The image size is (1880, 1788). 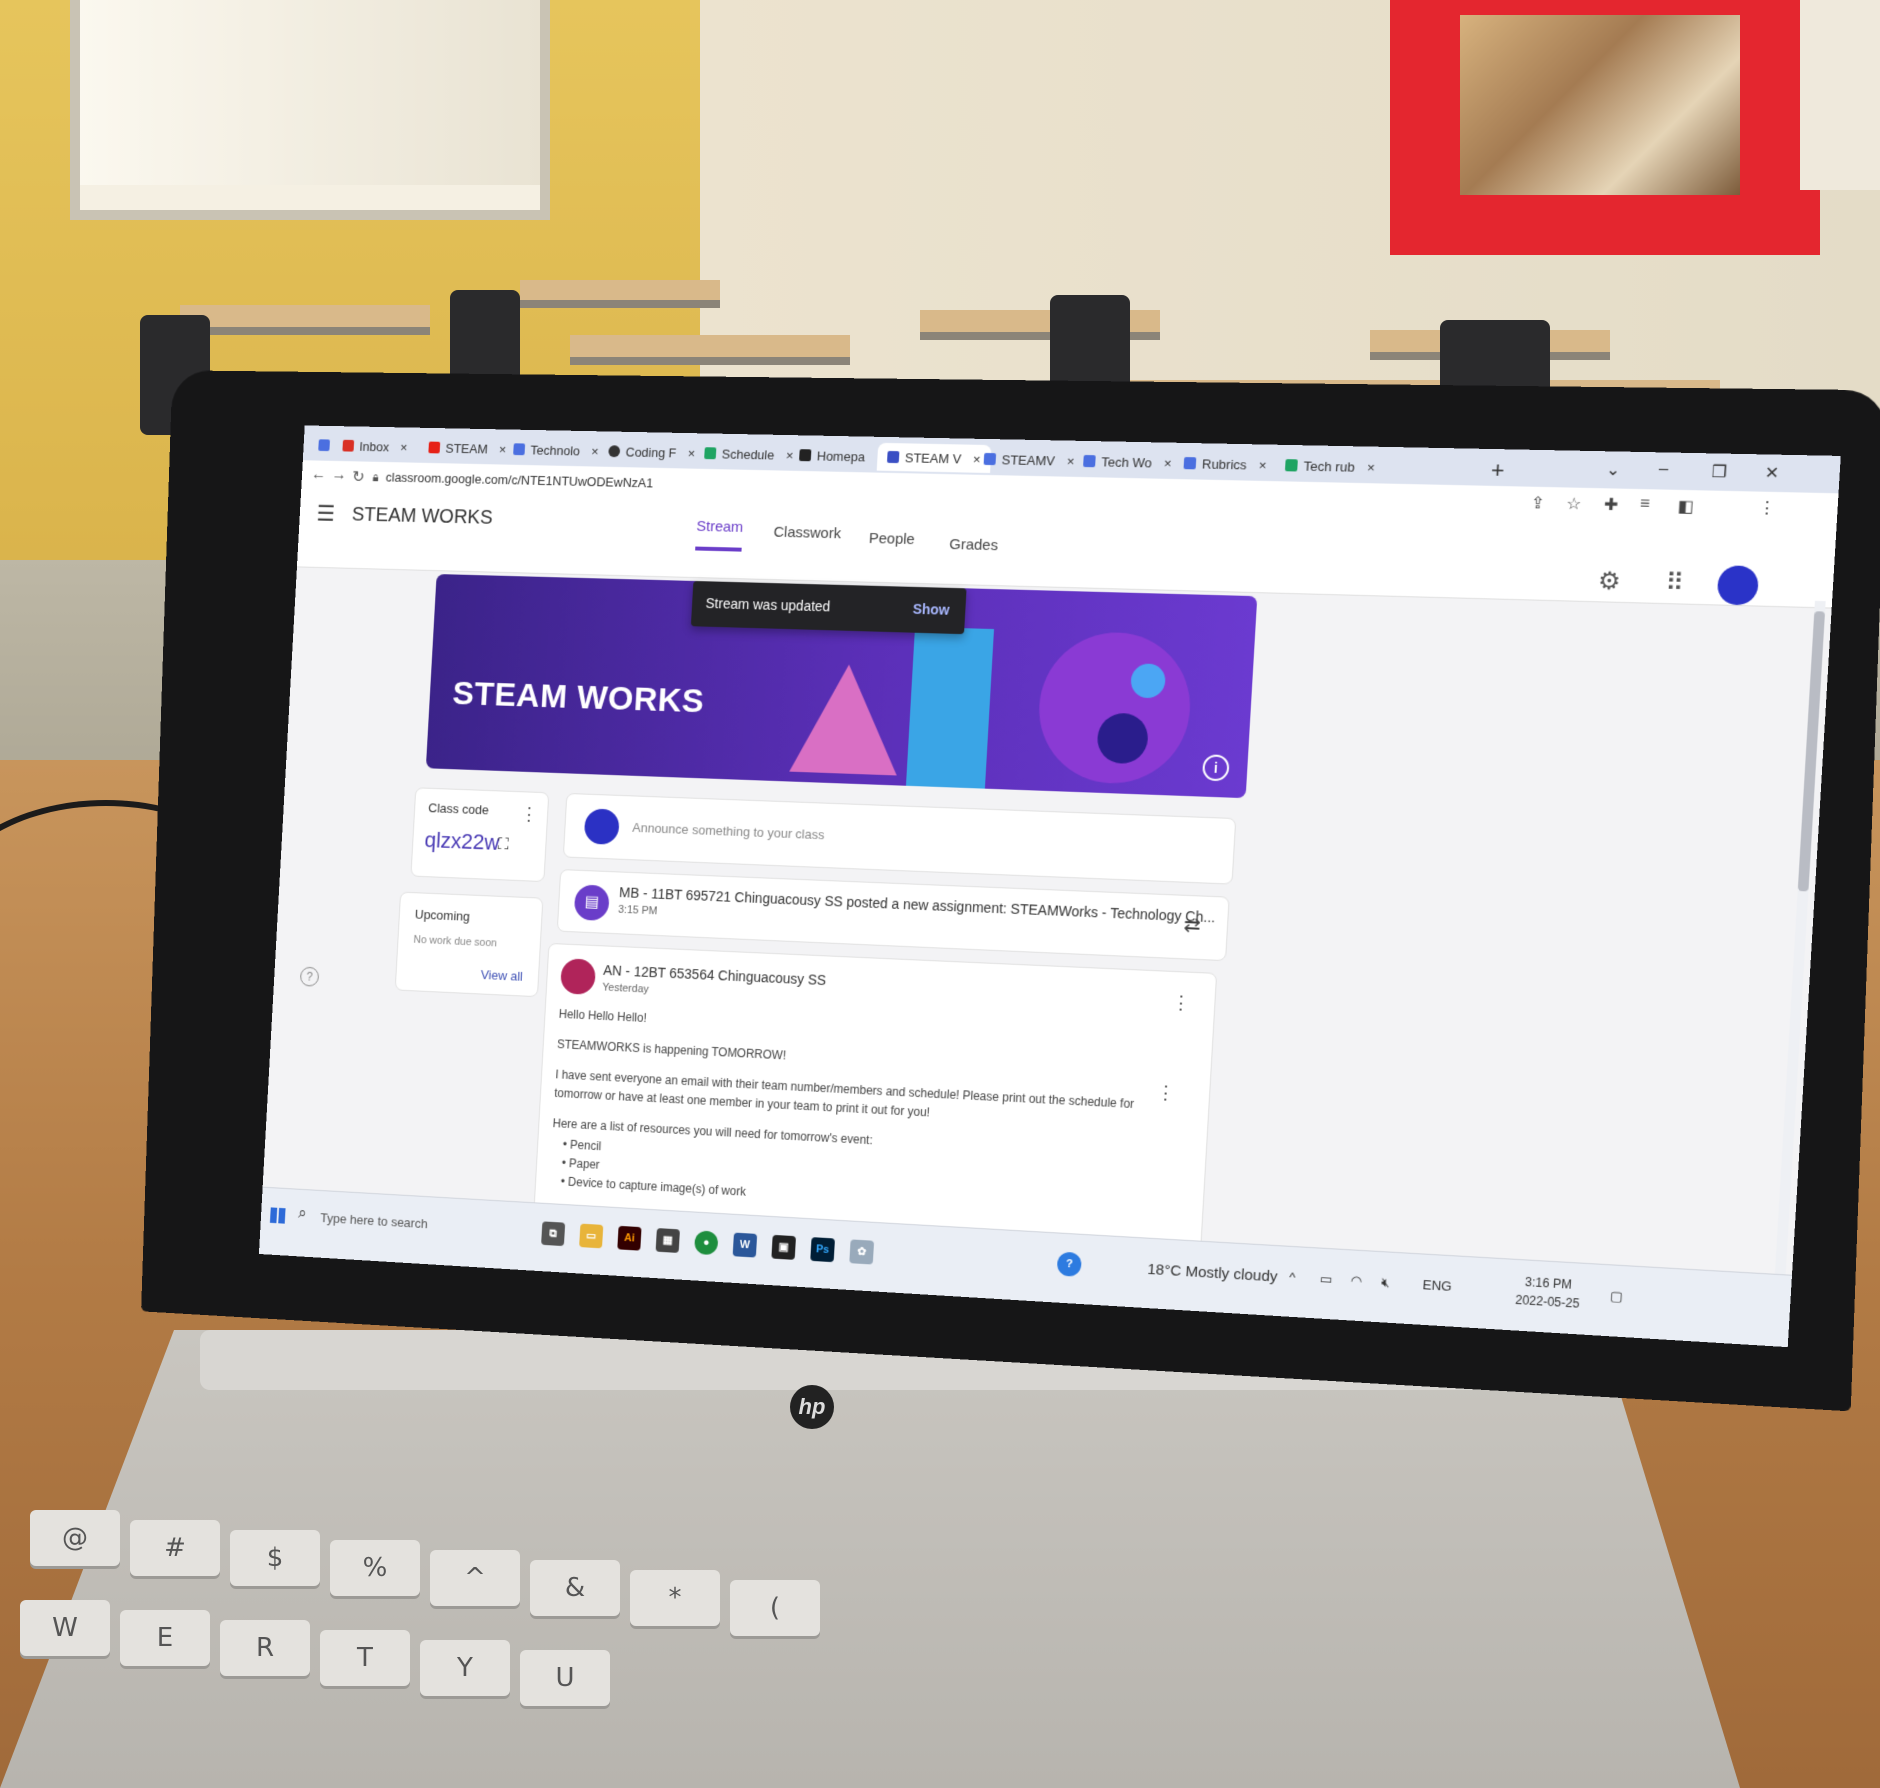 I want to click on weather-widget: 18°C Mostly cloudy, so click(x=1212, y=1273).